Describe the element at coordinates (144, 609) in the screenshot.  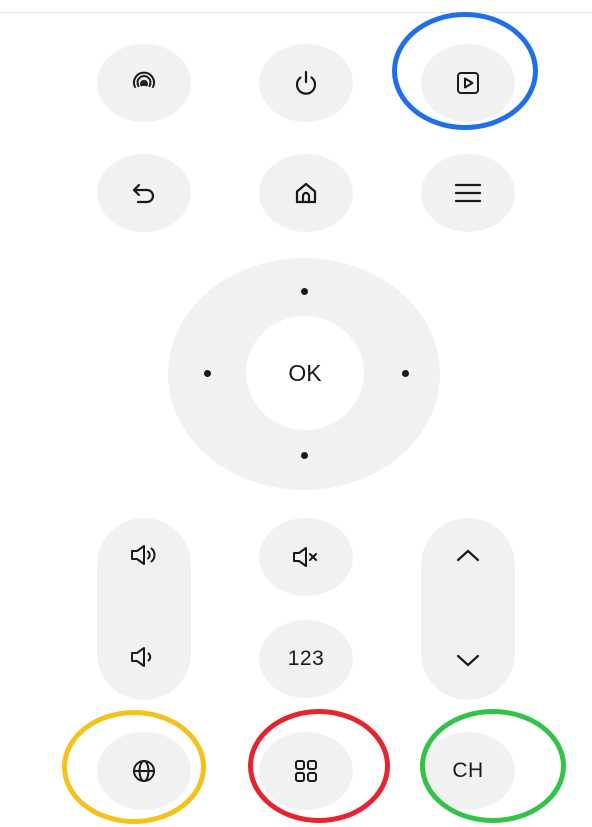
I see `volume-rocker` at that location.